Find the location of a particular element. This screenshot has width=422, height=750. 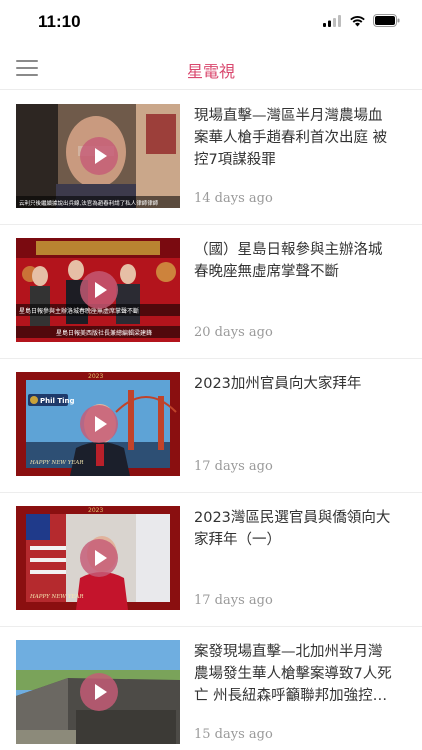

thumbnail-caption: 星島日報參與主辦洛城春晚座無虛席掌聲不斷 is located at coordinates (79, 311).